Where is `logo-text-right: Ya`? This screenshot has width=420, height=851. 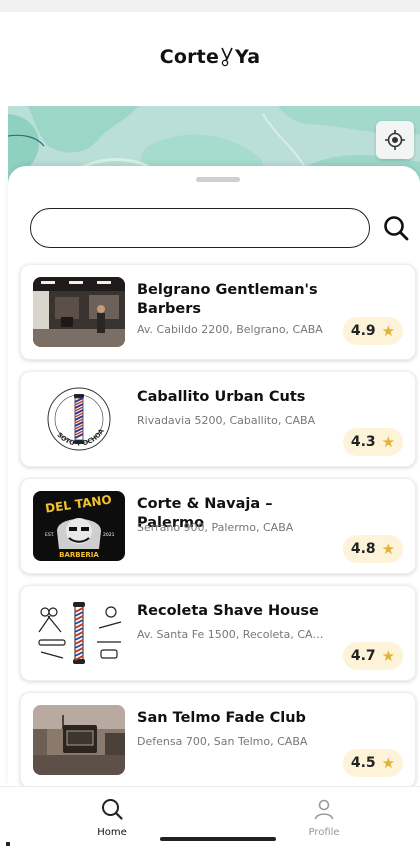
logo-text-right: Ya is located at coordinates (248, 57).